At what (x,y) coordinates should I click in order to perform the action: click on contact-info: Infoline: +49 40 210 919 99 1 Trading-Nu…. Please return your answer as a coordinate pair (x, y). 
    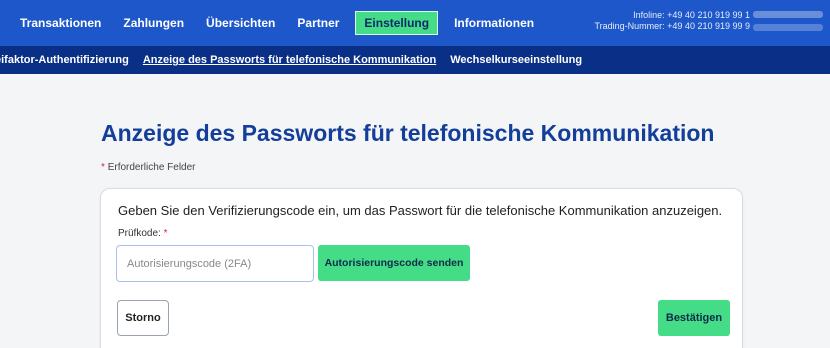
    Looking at the image, I should click on (655, 21).